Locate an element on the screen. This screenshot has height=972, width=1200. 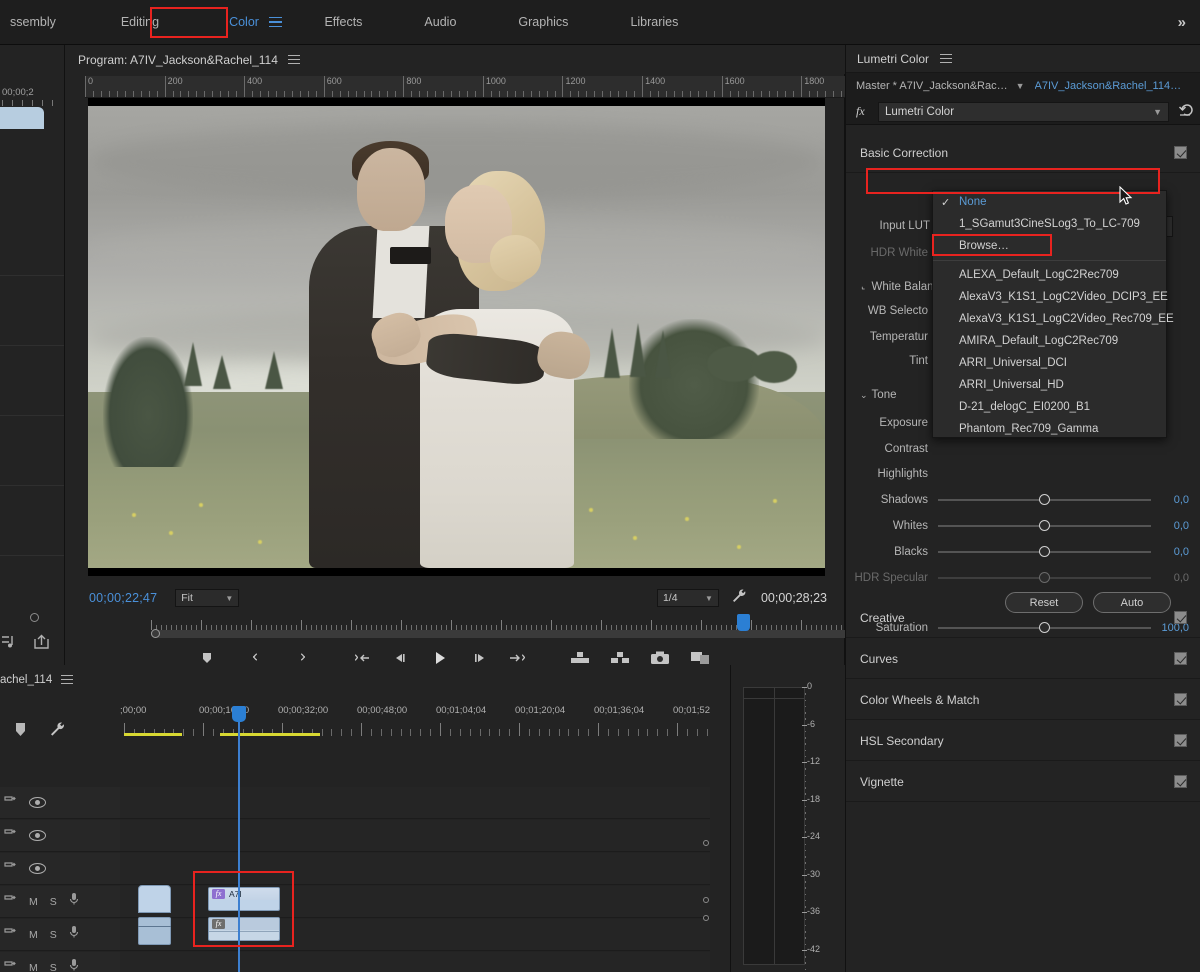
whites-value: 0,0 is located at coordinates (1179, 526).